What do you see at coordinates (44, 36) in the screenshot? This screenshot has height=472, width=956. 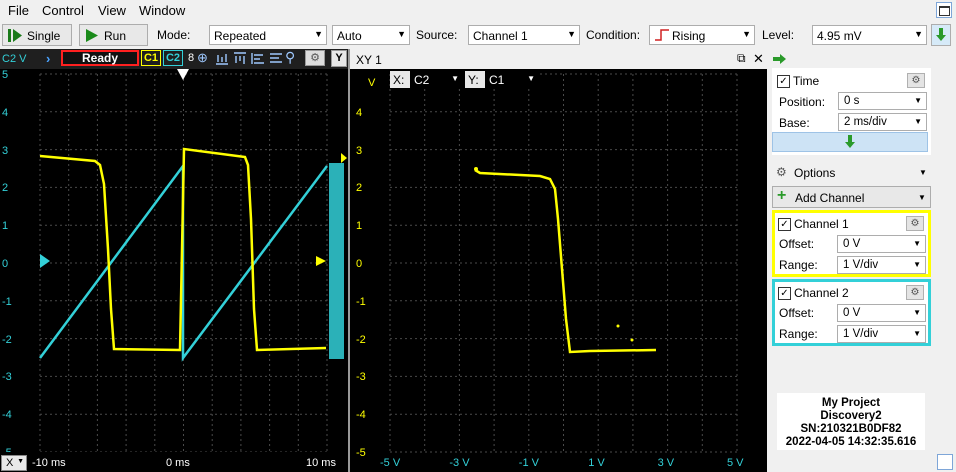 I see `single-label: Single` at bounding box center [44, 36].